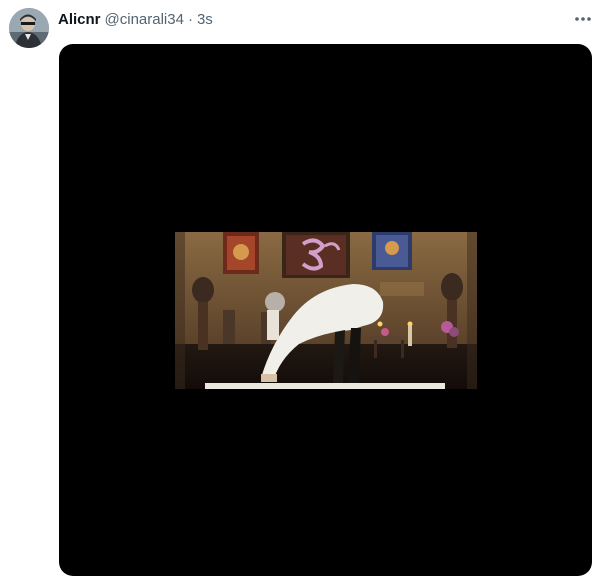  What do you see at coordinates (300, 24) in the screenshot?
I see `tweet-header: Alicnr @cinarali34 · 3s` at bounding box center [300, 24].